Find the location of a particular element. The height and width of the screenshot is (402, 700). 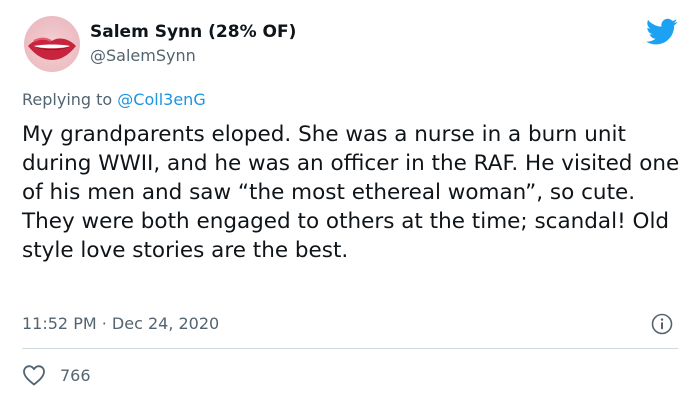

replying-to: Replying to @Coll3enG is located at coordinates (114, 99).